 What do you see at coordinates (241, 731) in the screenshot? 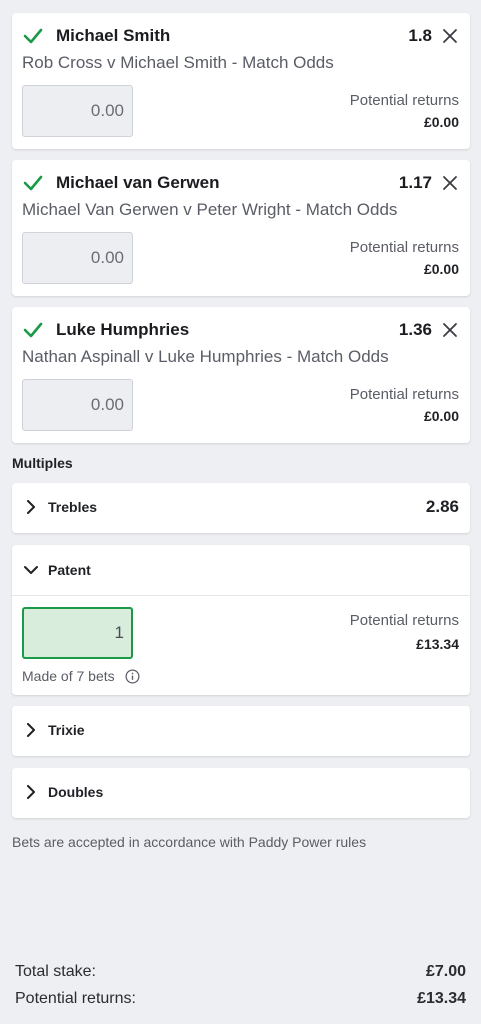
I see `multiple-trixie: Trixie` at bounding box center [241, 731].